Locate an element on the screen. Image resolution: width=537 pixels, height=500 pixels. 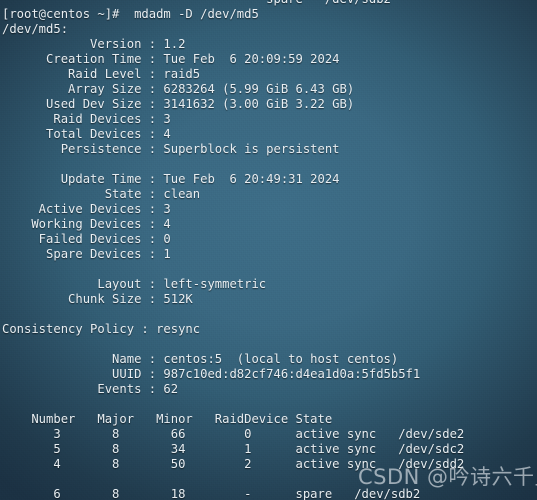
terminal-line-spare-devices: Spare Devices : 1 is located at coordinates (86, 254).